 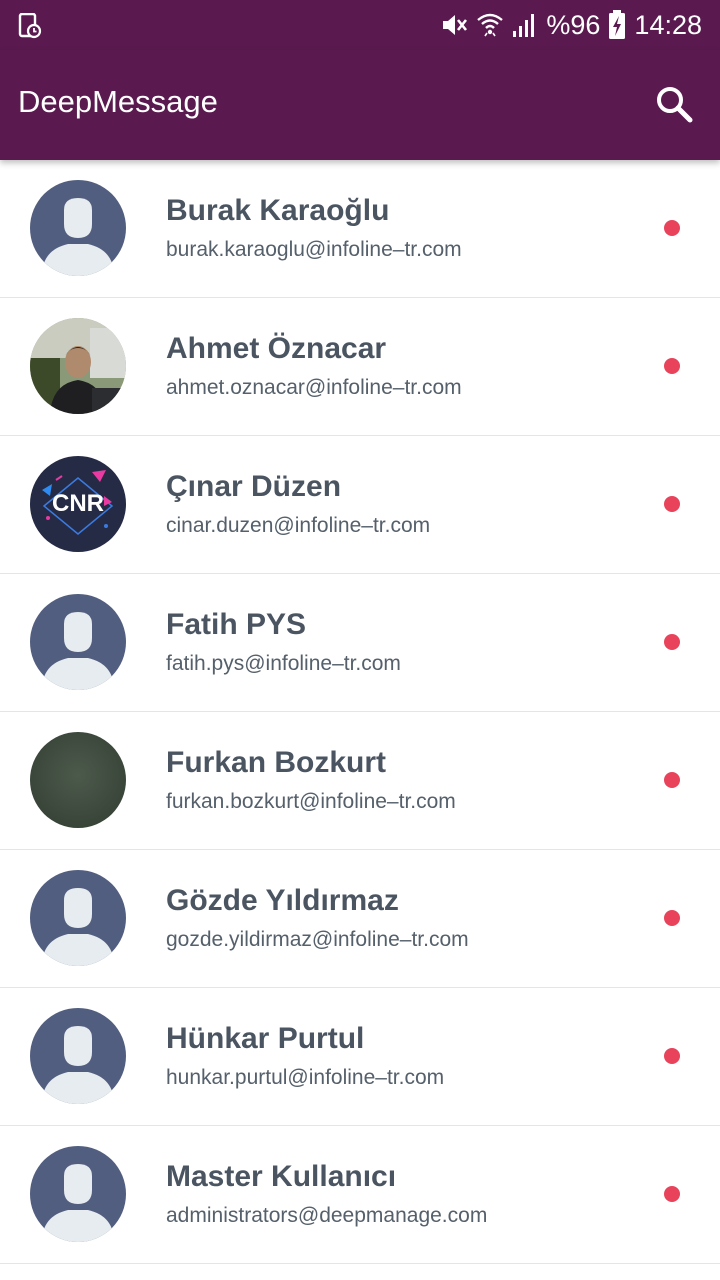 What do you see at coordinates (327, 1215) in the screenshot?
I see `contact-email: administrators@deepmanage.com` at bounding box center [327, 1215].